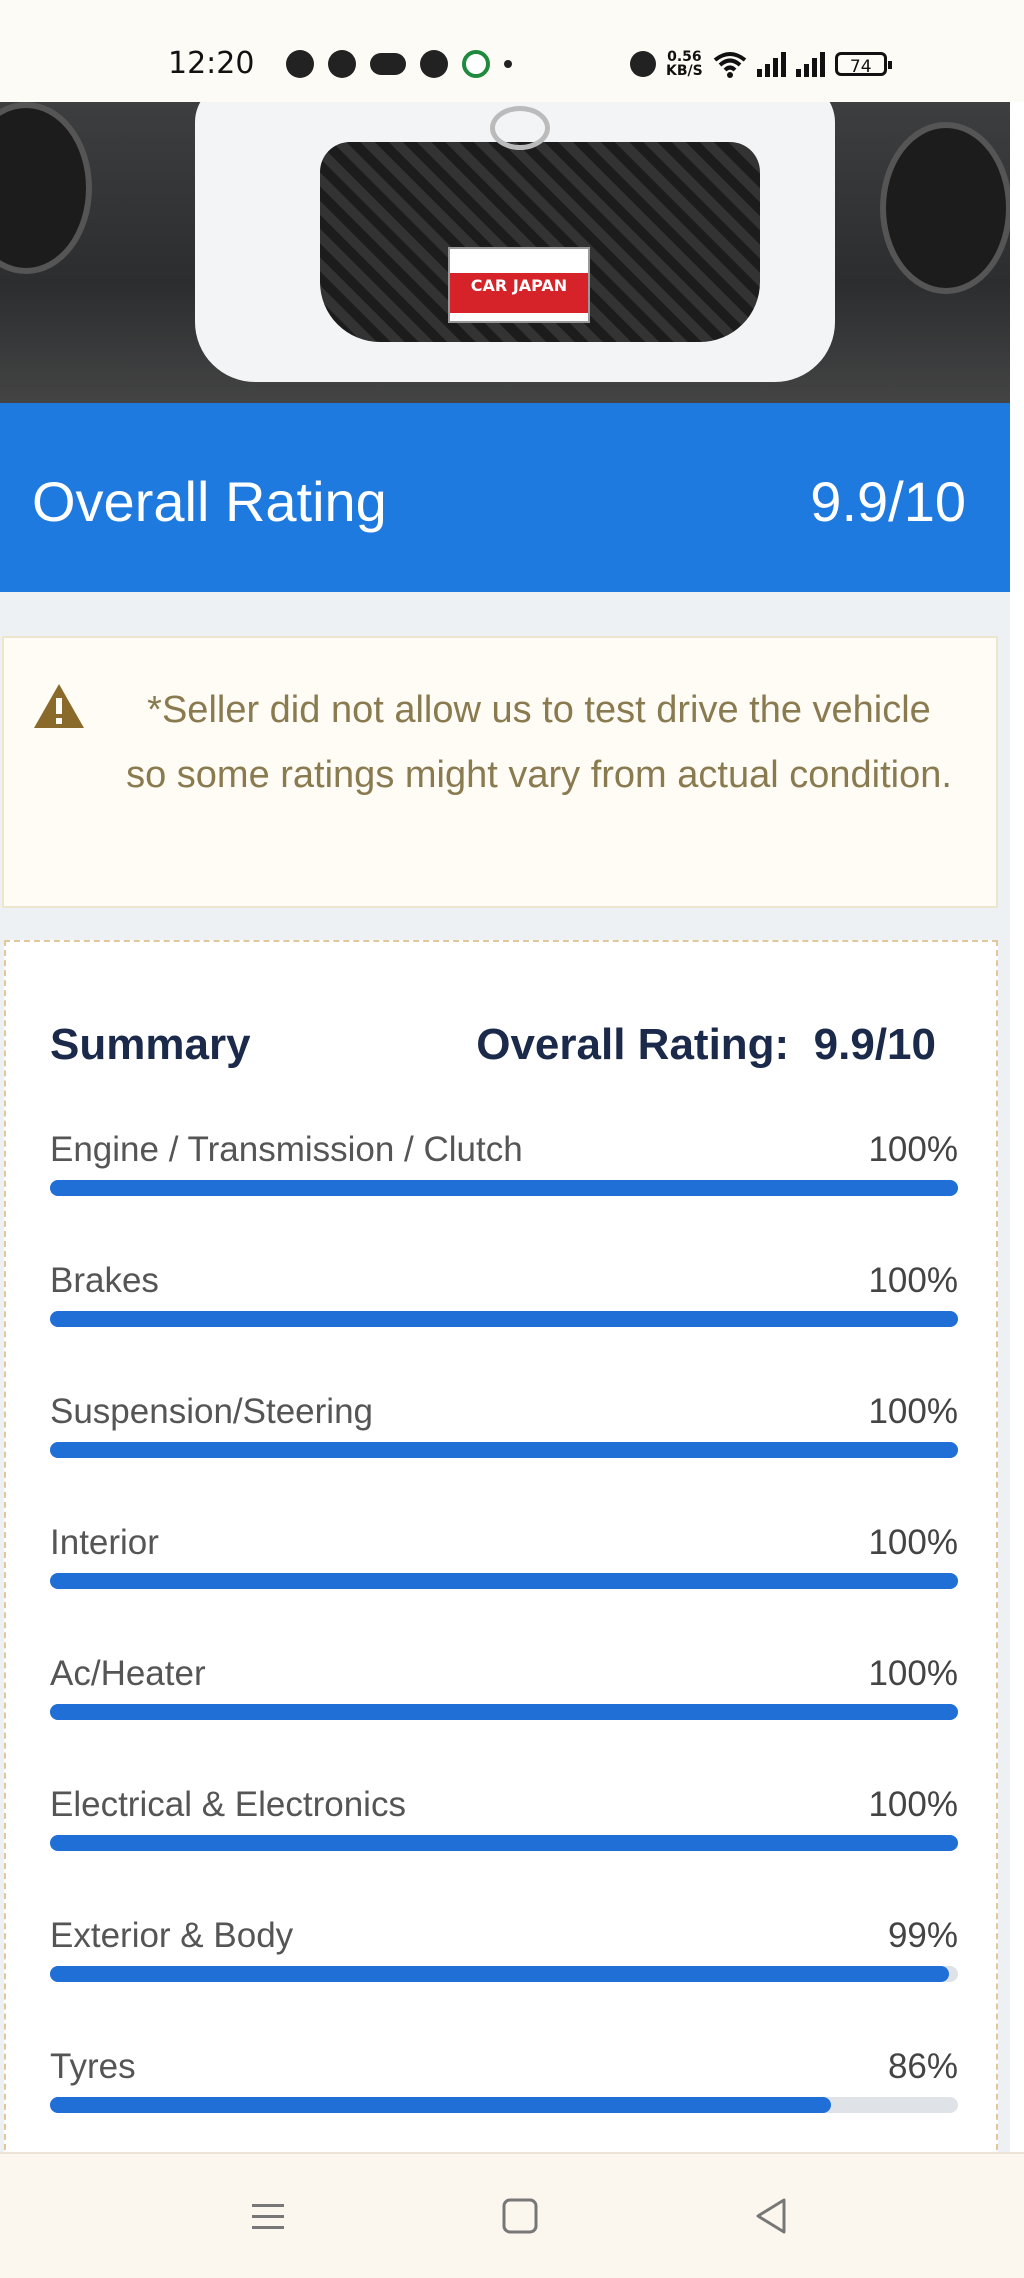  I want to click on summary-overall-label: Overall Rating:, so click(633, 1044).